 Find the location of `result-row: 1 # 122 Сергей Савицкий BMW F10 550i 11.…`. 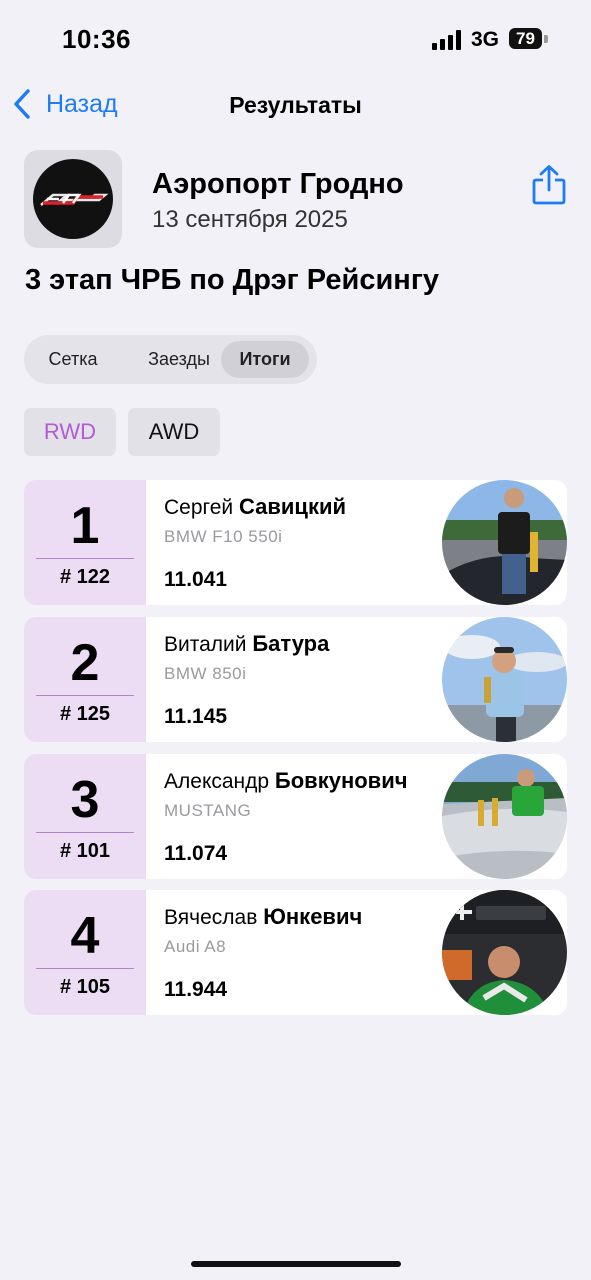

result-row: 1 # 122 Сергей Савицкий BMW F10 550i 11.… is located at coordinates (295, 542).